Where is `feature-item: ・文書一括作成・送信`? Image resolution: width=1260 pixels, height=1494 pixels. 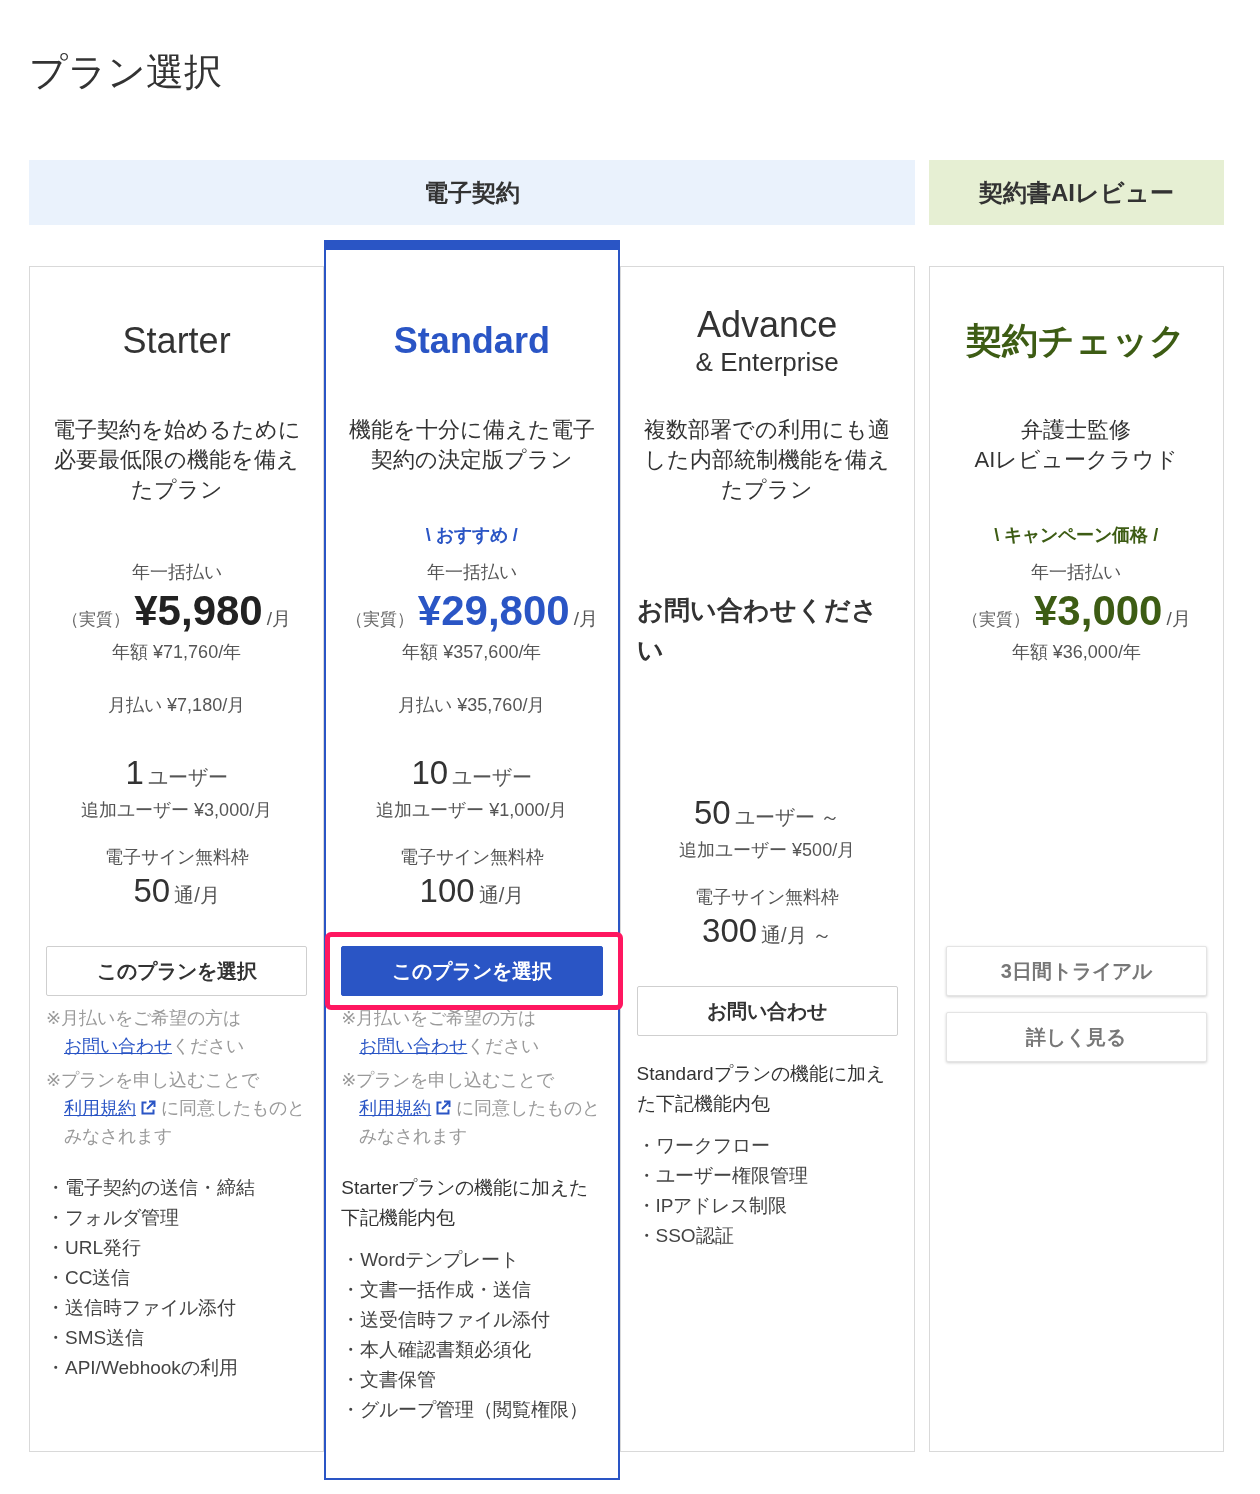 feature-item: ・文書一括作成・送信 is located at coordinates (437, 1290).